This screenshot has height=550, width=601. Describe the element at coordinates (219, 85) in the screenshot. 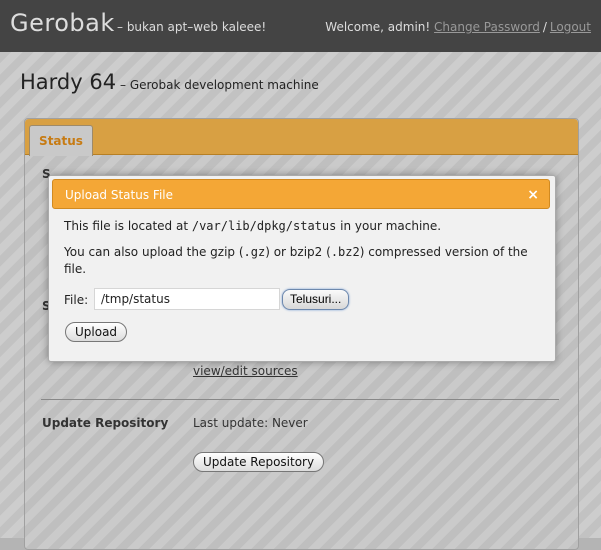

I see `page-subtitle: – Gerobak development machine` at that location.